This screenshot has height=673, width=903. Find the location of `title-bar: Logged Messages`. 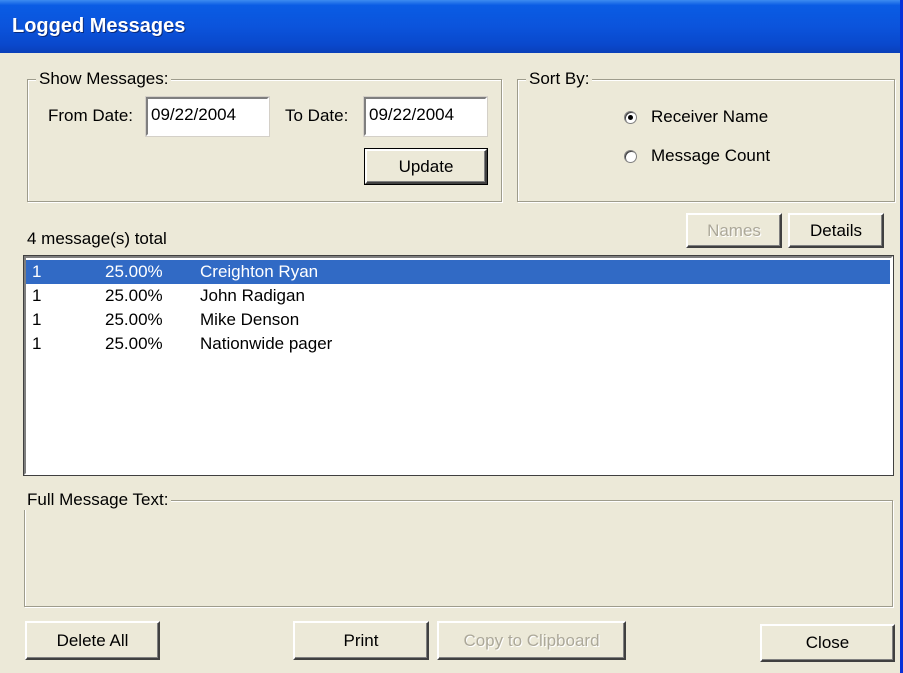

title-bar: Logged Messages is located at coordinates (450, 26).